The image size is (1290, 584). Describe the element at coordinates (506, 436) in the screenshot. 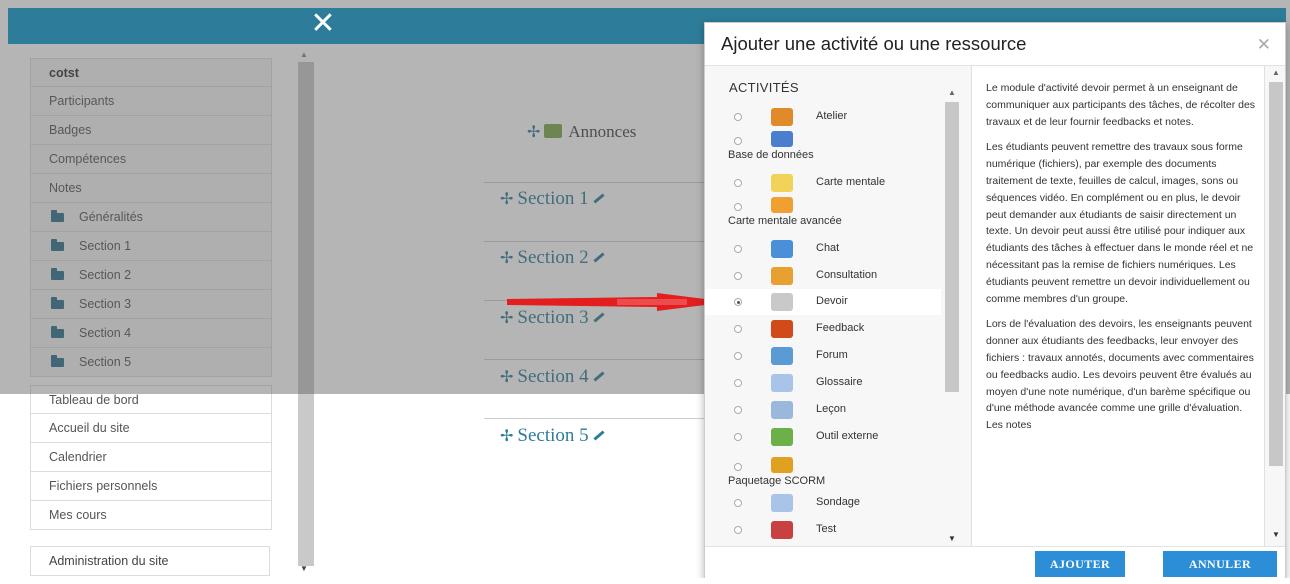

I see `move-icon: ✢` at that location.